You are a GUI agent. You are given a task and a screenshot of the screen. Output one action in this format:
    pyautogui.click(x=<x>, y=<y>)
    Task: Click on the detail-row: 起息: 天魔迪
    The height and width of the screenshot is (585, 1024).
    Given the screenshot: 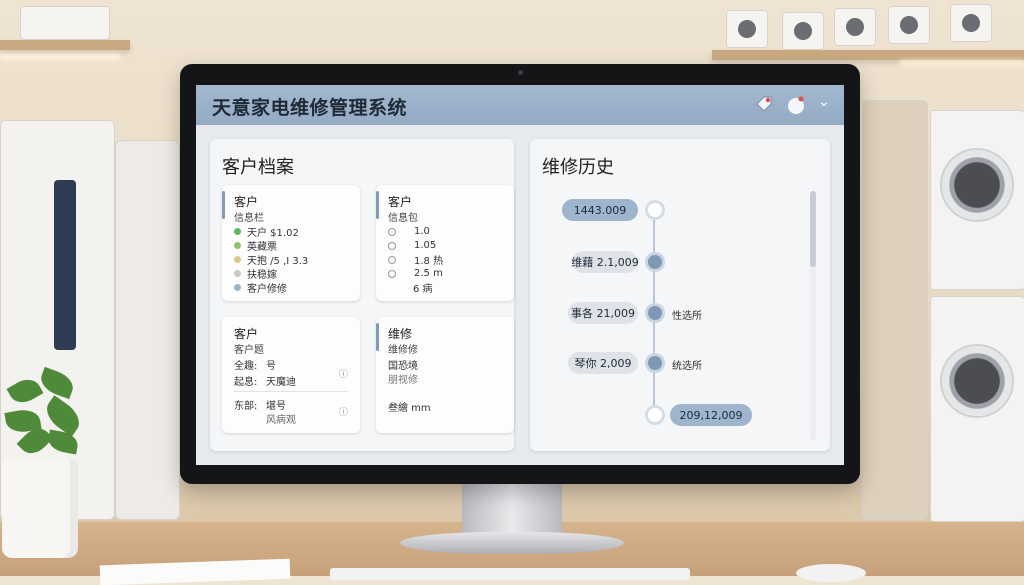 What is the action you would take?
    pyautogui.click(x=265, y=382)
    